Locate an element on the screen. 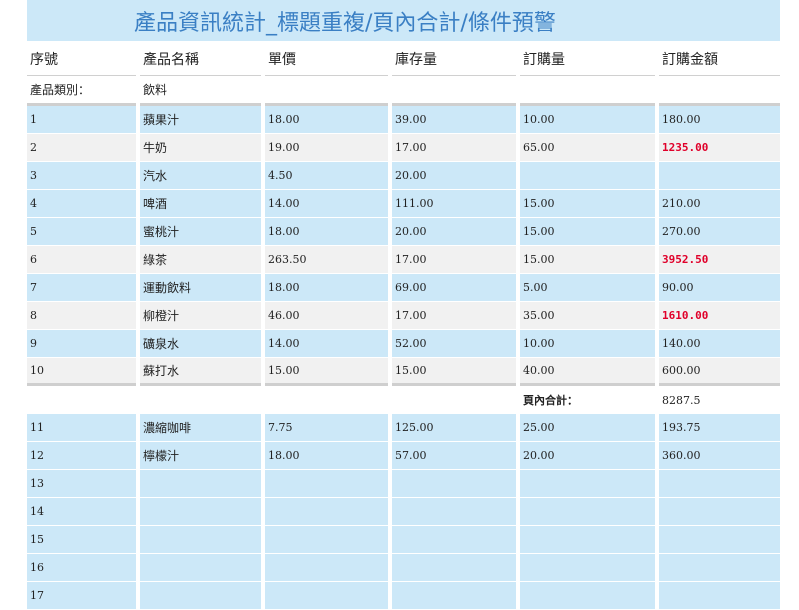 Image resolution: width=799 pixels, height=610 pixels. unit-price-cell: 15.00 is located at coordinates (326, 372).